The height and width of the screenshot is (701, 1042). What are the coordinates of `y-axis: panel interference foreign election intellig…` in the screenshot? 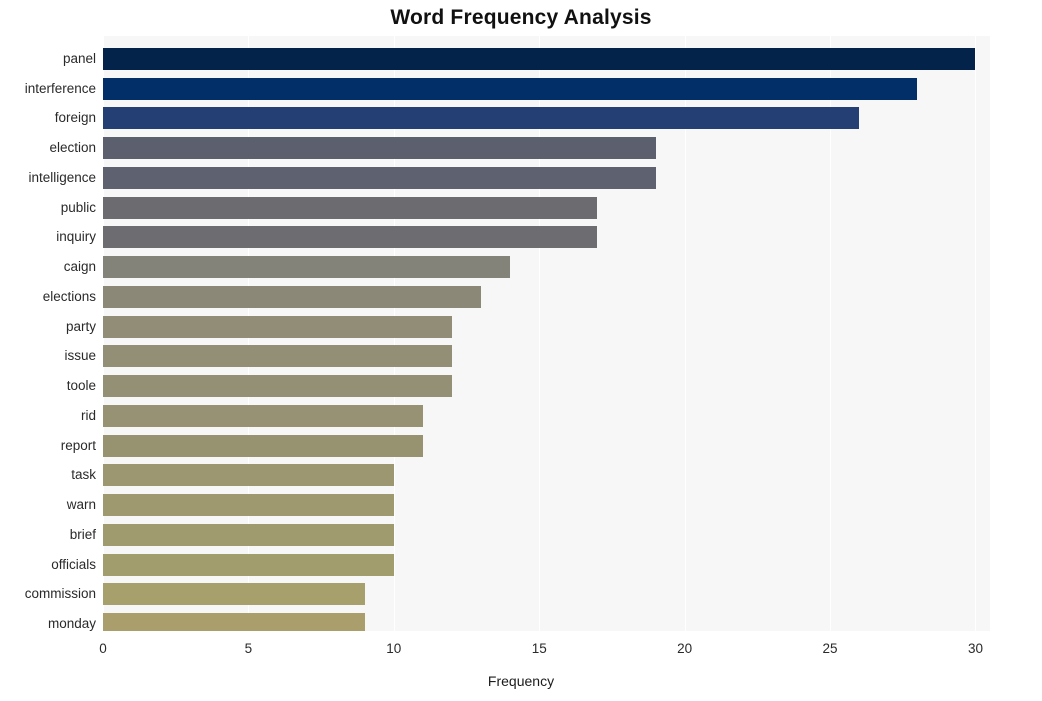 It's located at (48, 333).